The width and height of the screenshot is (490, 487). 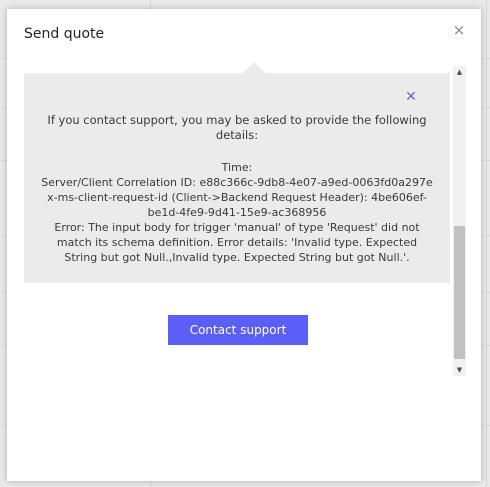 What do you see at coordinates (459, 30) in the screenshot?
I see `close-icon: ×` at bounding box center [459, 30].